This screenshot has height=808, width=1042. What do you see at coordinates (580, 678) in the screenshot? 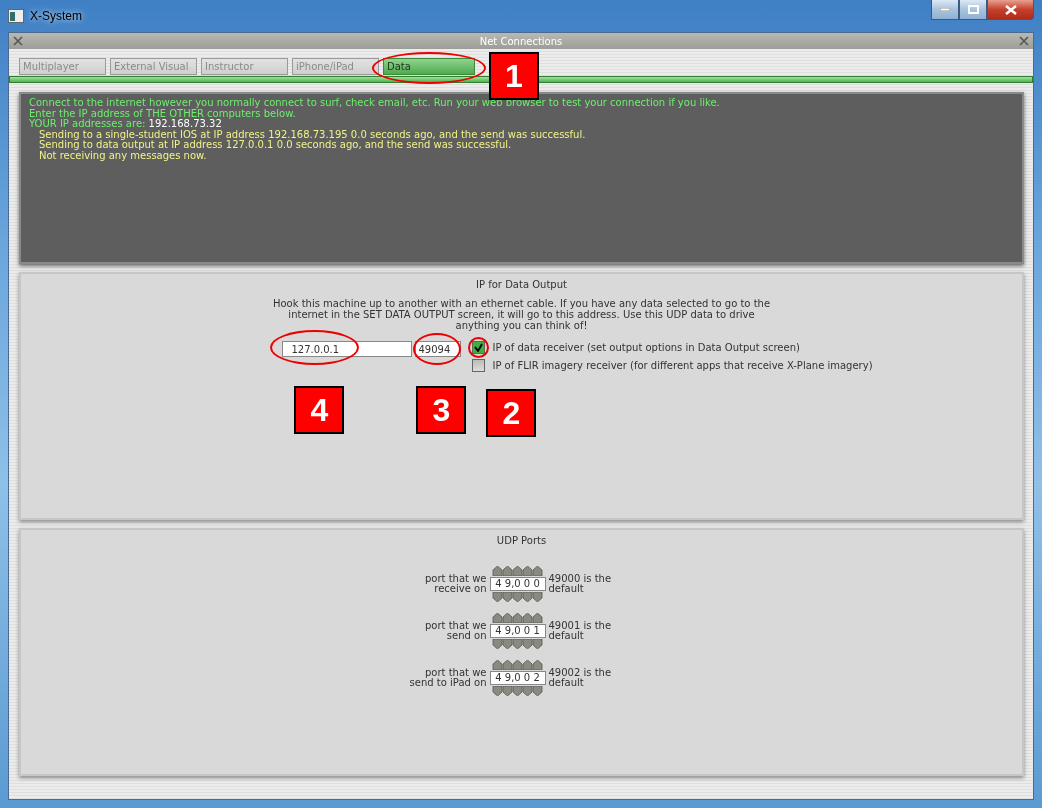
I see `port-note: 49002 is the default` at bounding box center [580, 678].